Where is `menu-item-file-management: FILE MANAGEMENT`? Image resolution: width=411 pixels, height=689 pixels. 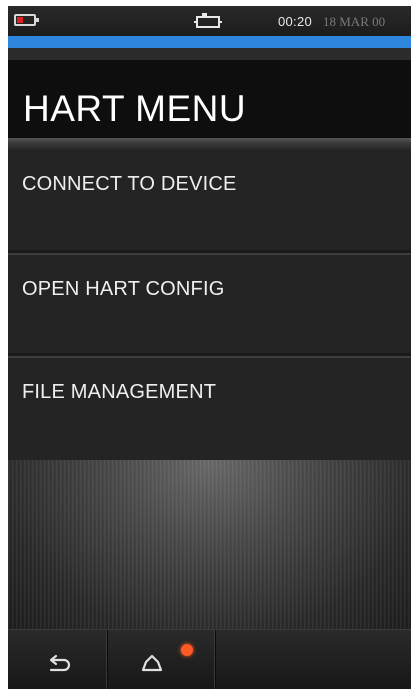 menu-item-file-management: FILE MANAGEMENT is located at coordinates (209, 408).